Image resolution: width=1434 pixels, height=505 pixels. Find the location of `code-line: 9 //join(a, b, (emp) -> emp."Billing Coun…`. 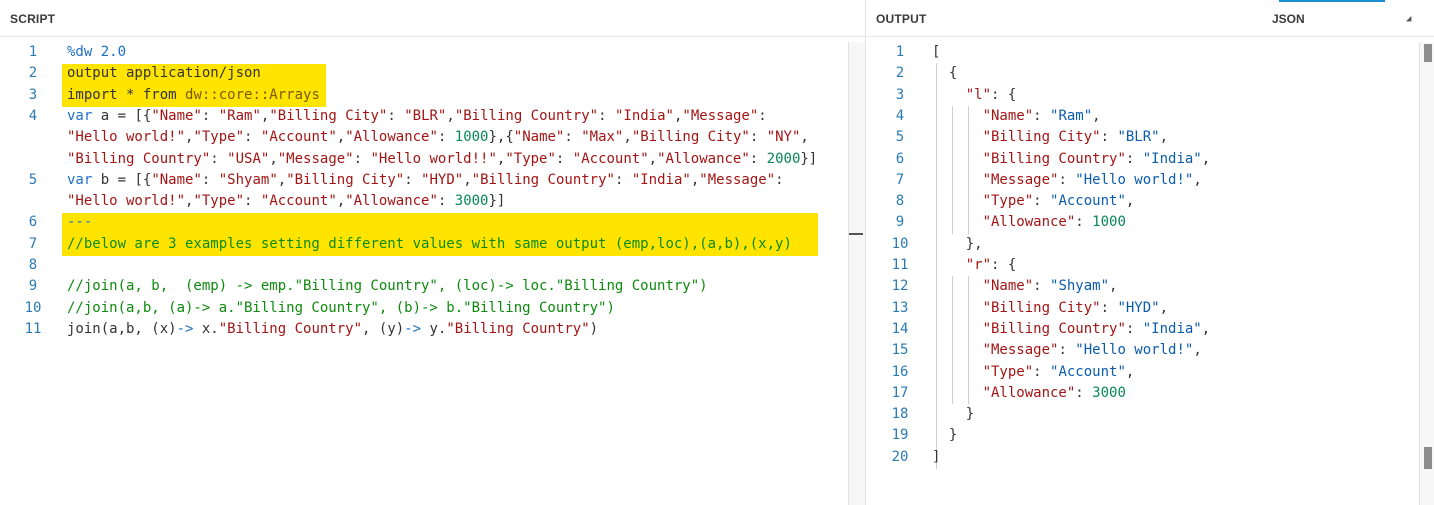

code-line: 9 //join(a, b, (emp) -> emp."Billing Coun… is located at coordinates (424, 286).